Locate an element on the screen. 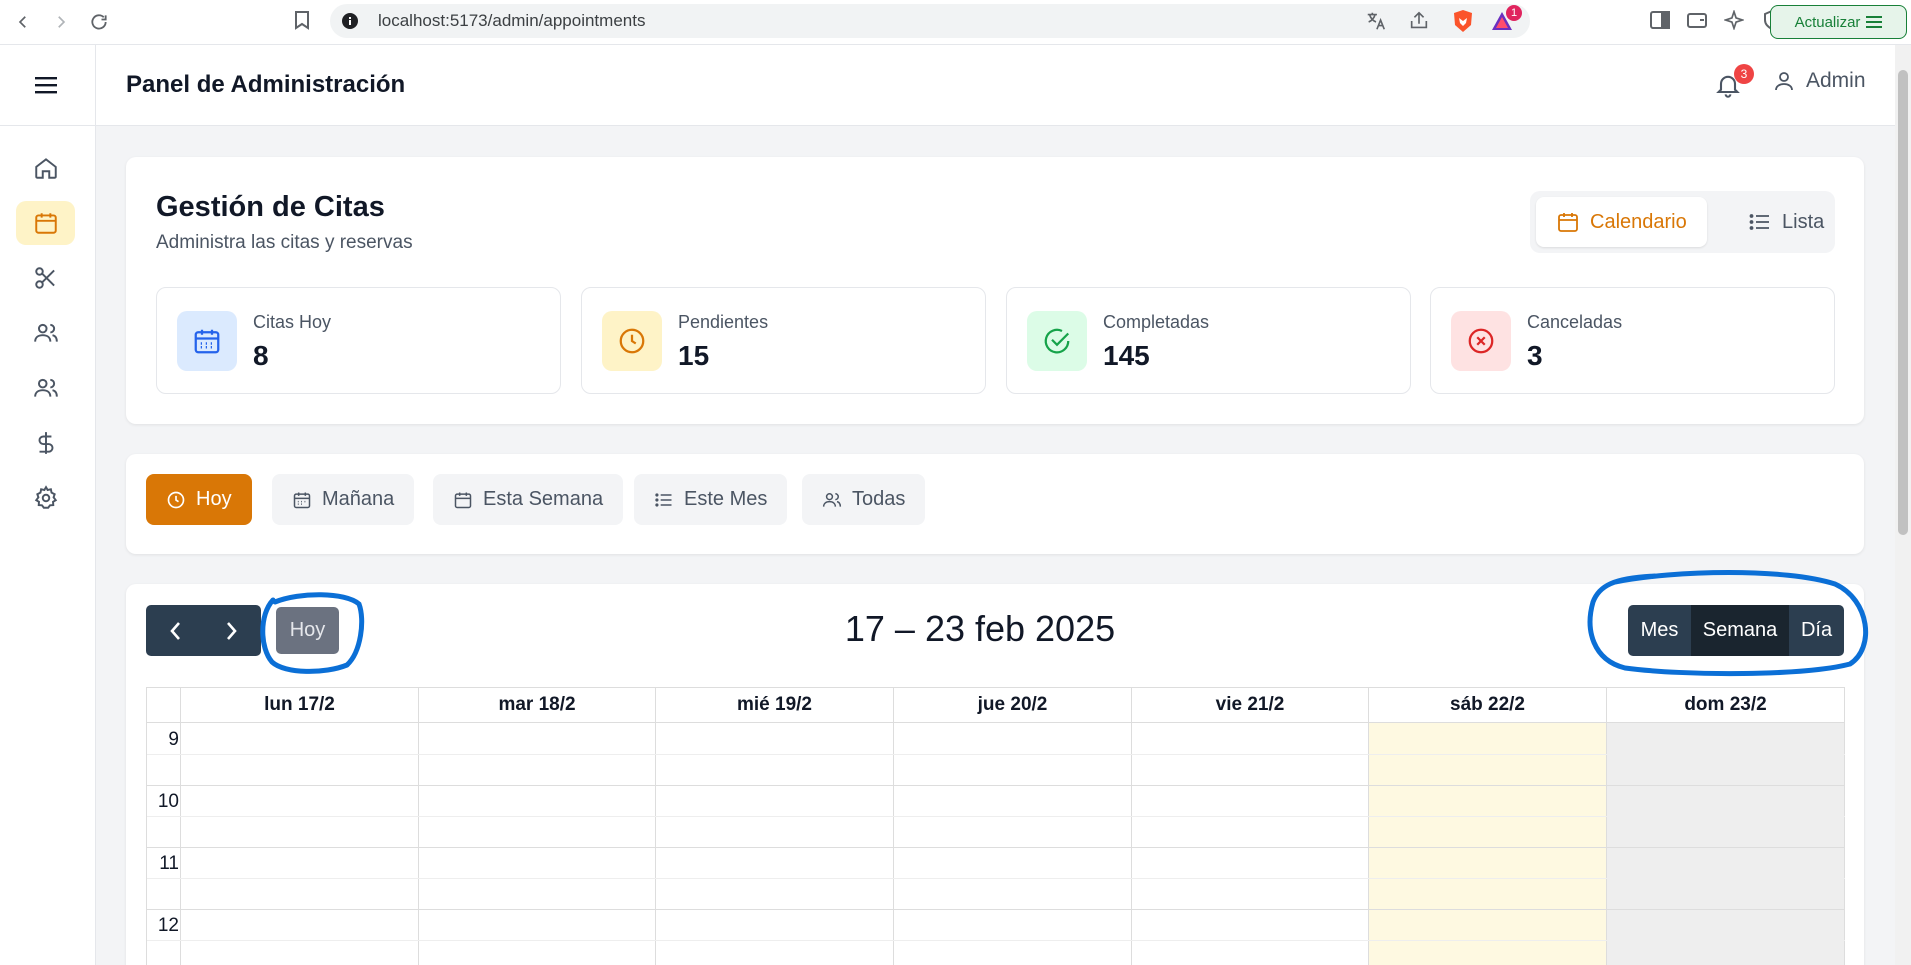 This screenshot has height=965, width=1911. share-icon is located at coordinates (1419, 21).